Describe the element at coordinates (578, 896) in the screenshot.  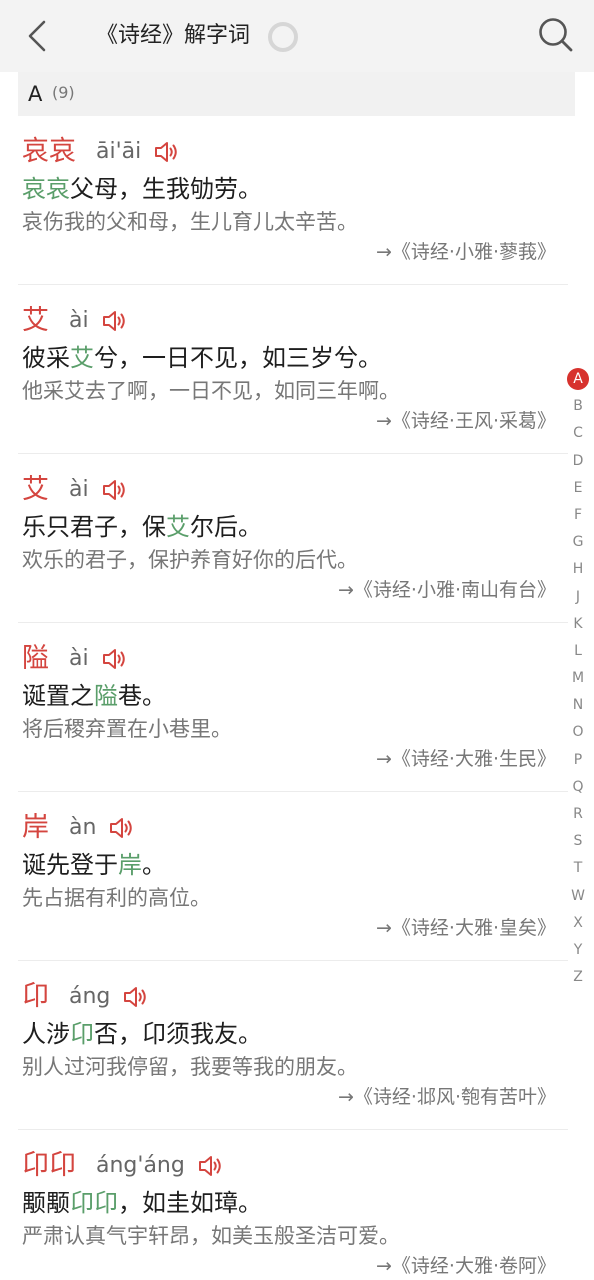
I see `index-letter-w: W` at that location.